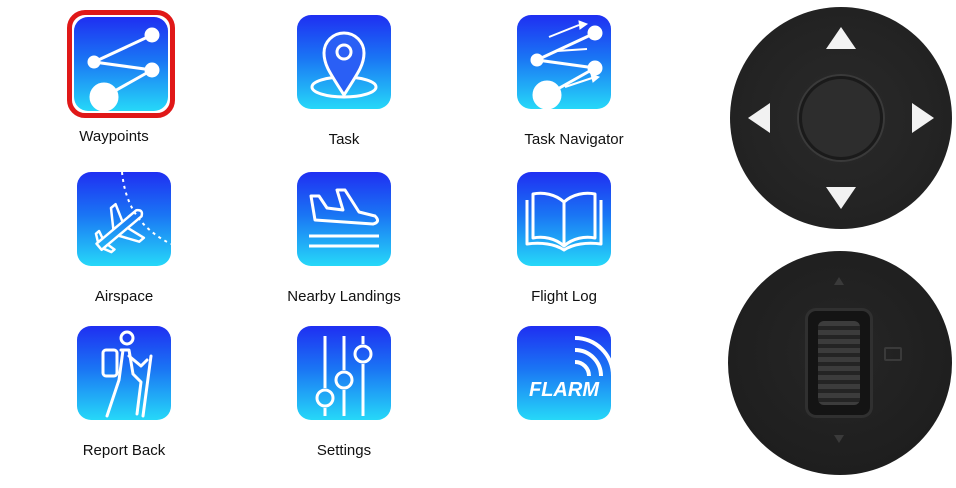 The height and width of the screenshot is (488, 956). What do you see at coordinates (564, 390) in the screenshot?
I see `flarm-logo-text: FLARM` at bounding box center [564, 390].